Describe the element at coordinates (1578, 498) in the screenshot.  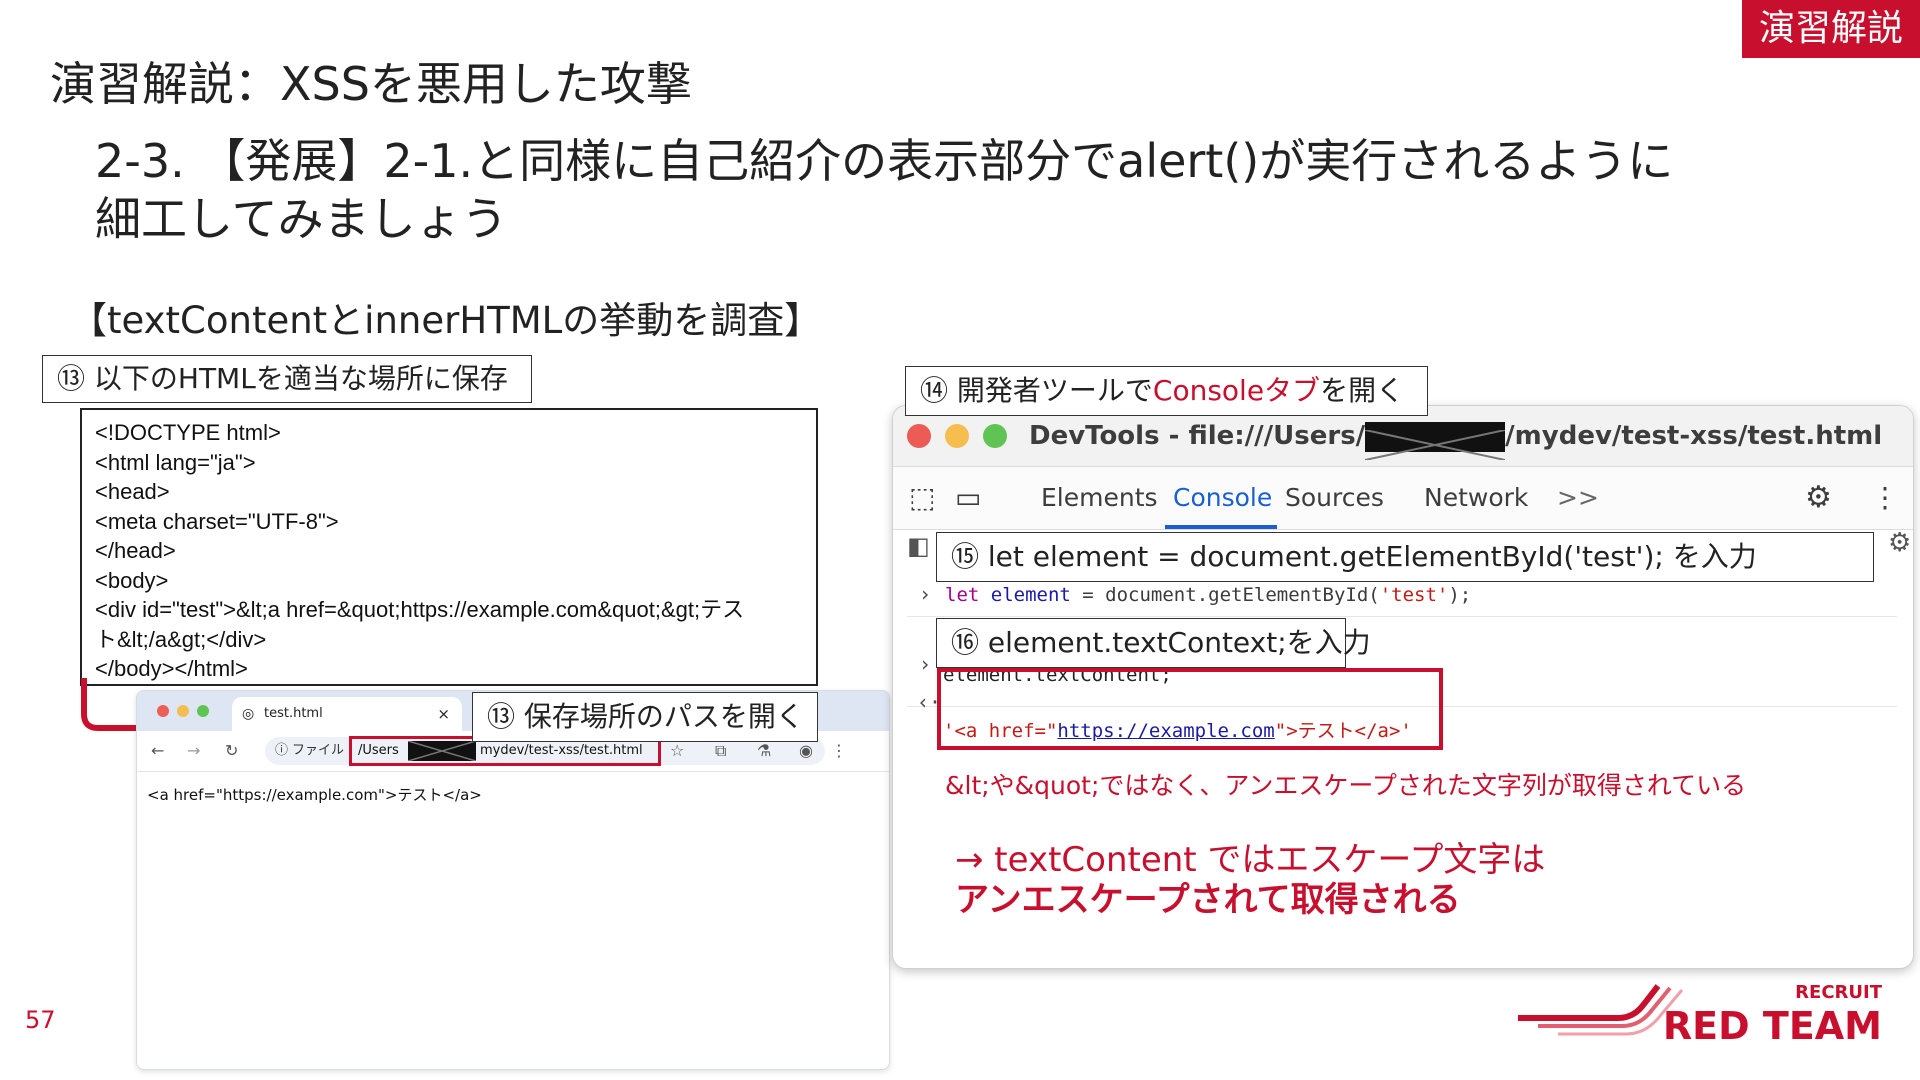
I see `more-tabs-icon: >>` at that location.